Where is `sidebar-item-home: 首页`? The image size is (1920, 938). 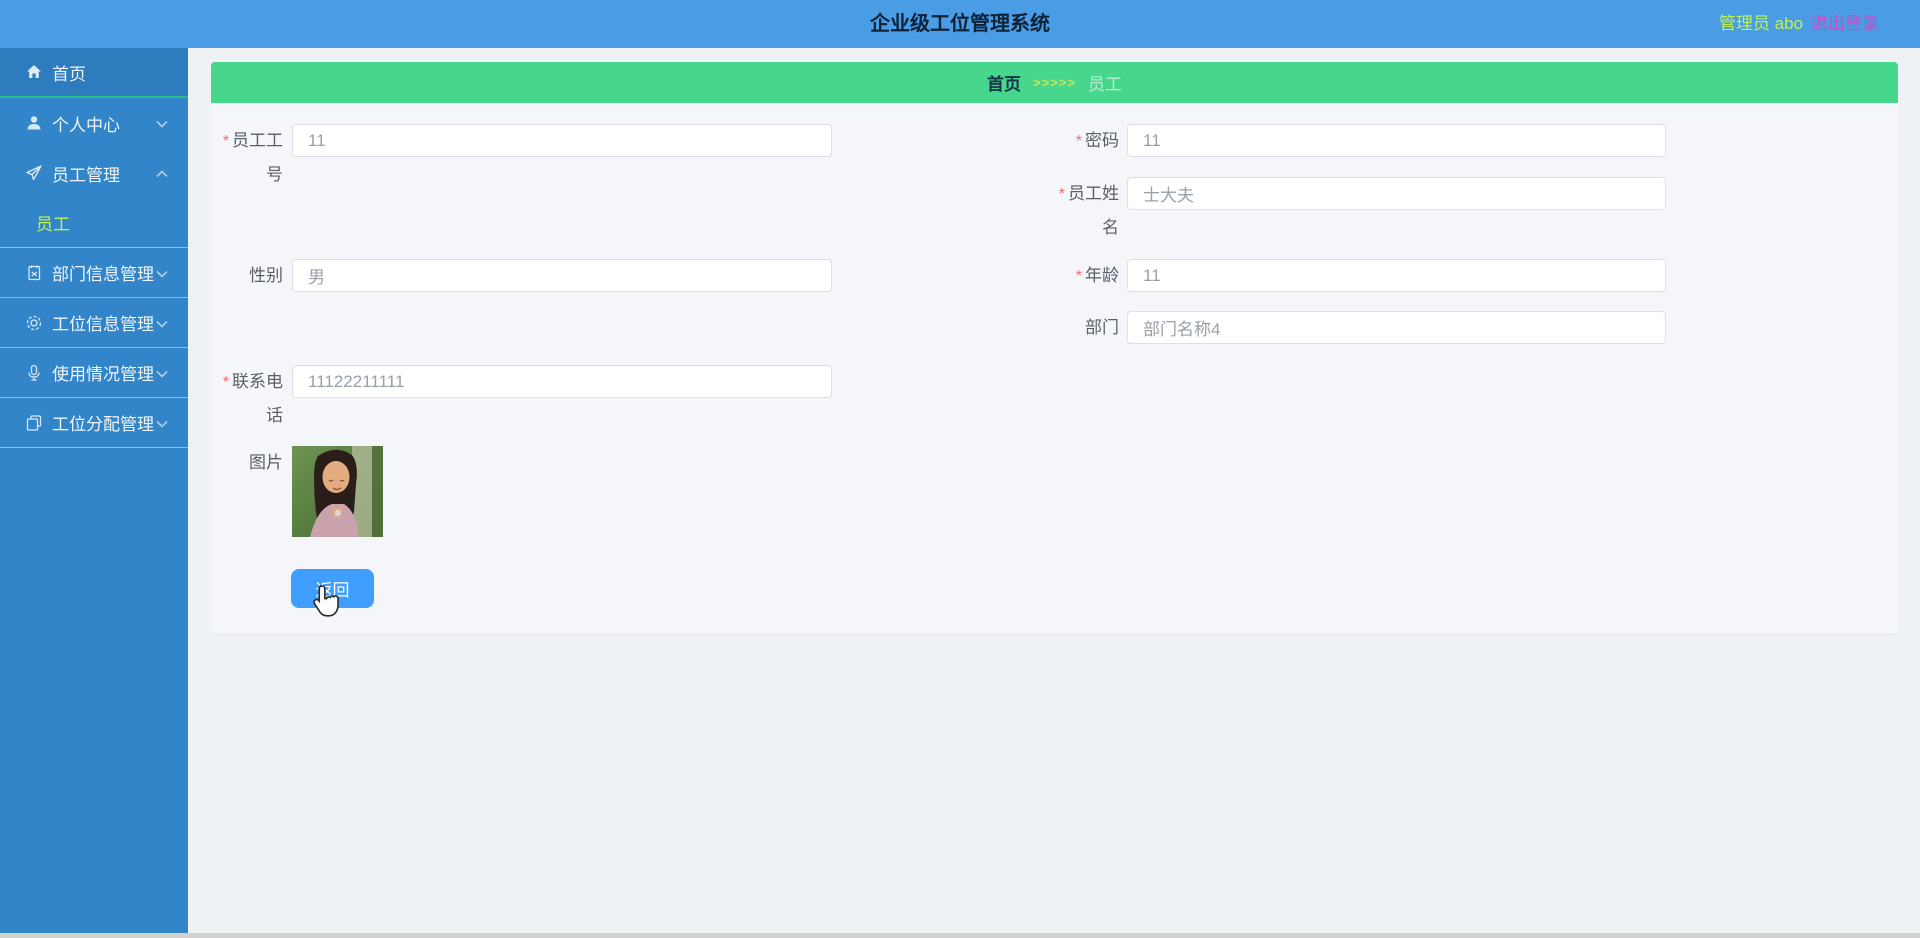 sidebar-item-home: 首页 is located at coordinates (94, 73).